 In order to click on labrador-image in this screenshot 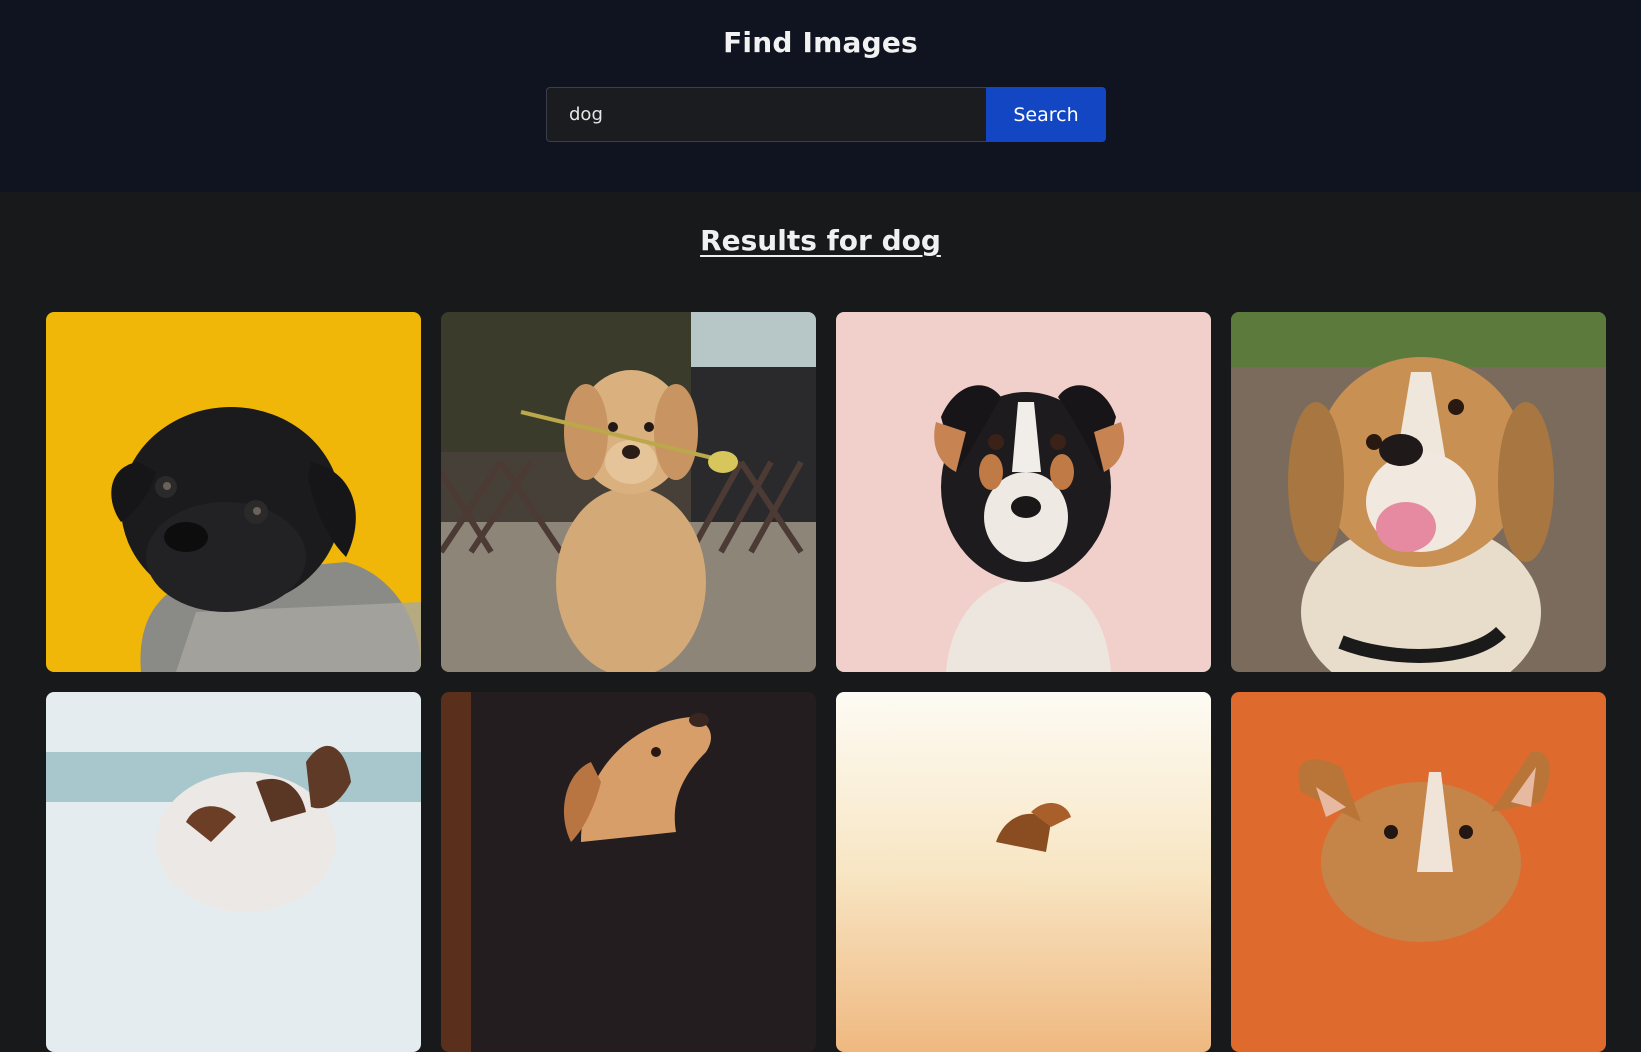, I will do `click(628, 872)`.